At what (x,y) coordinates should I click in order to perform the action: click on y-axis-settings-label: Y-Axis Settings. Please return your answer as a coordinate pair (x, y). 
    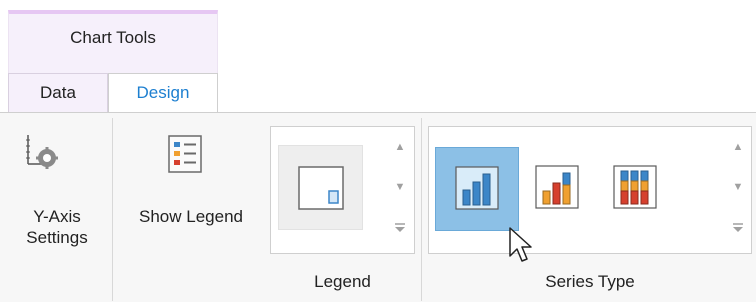
    Looking at the image, I should click on (57, 227).